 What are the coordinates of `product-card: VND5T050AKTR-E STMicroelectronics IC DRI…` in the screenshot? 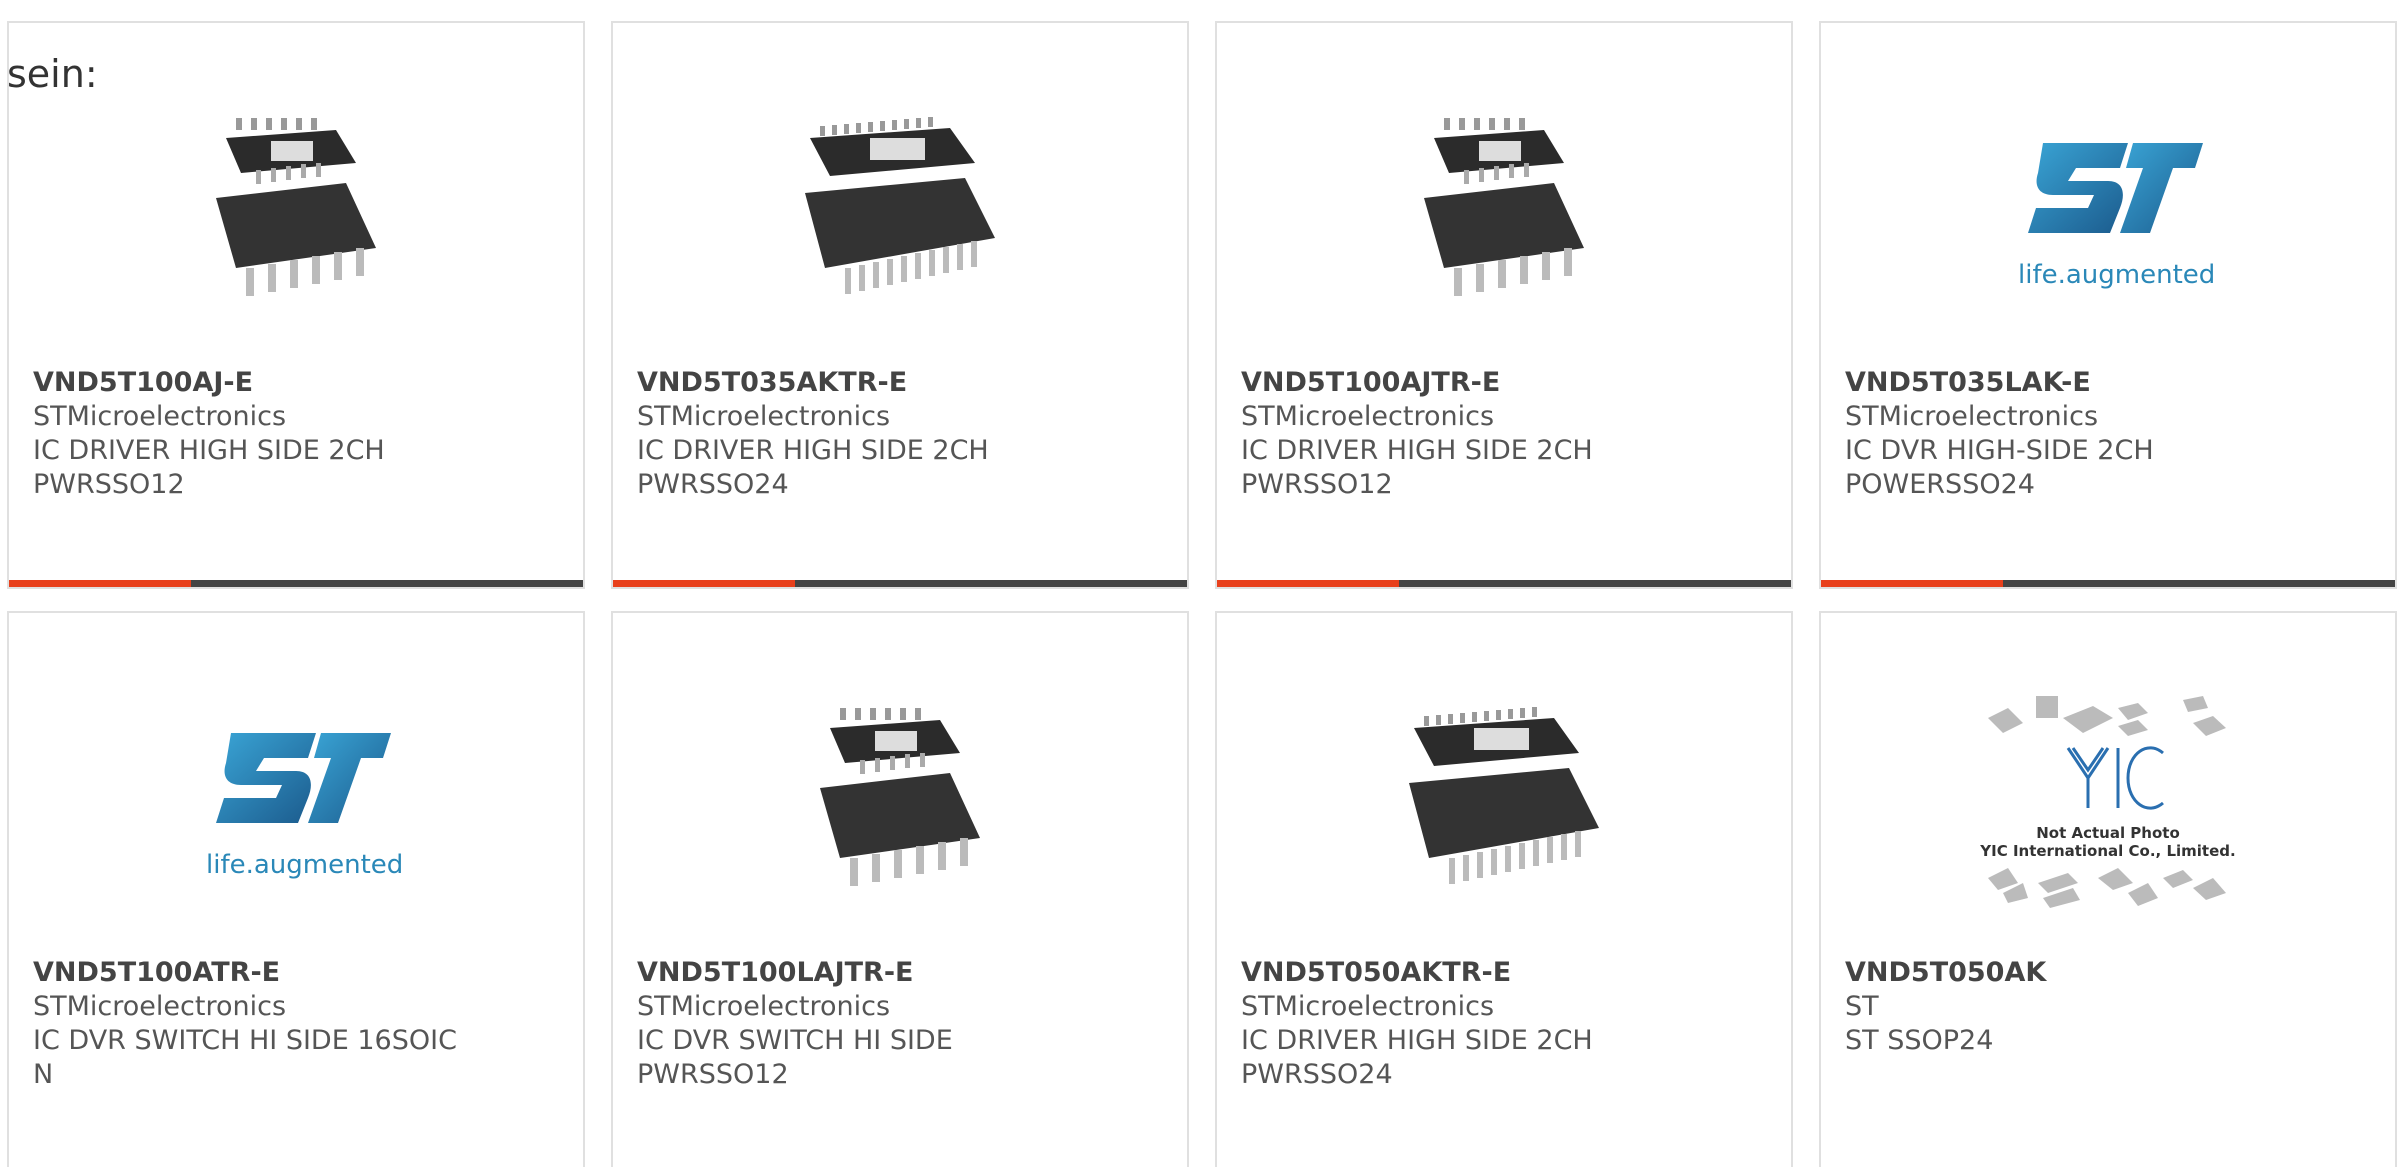 It's located at (1504, 889).